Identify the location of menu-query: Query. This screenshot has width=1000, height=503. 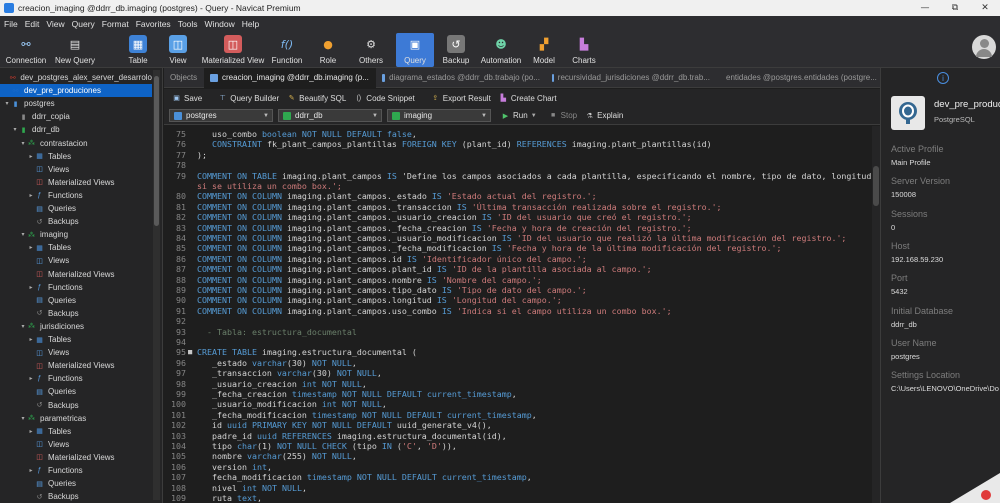
(83, 24).